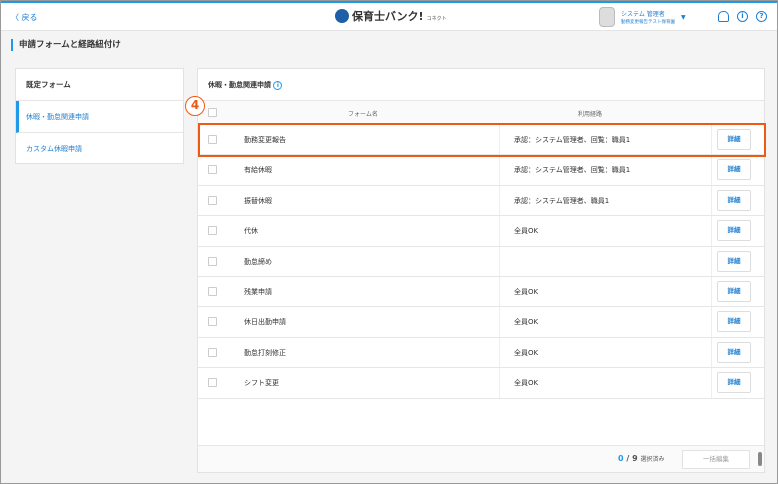 The image size is (778, 484). What do you see at coordinates (239, 85) in the screenshot?
I see `panel-title-text: 休暇・勤怠関連申請` at bounding box center [239, 85].